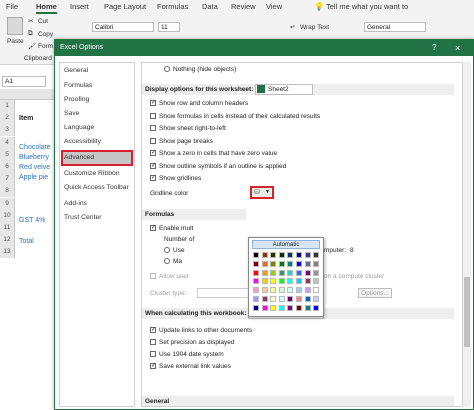 The width and height of the screenshot is (474, 410). I want to click on row-header: 9, so click(7, 203).